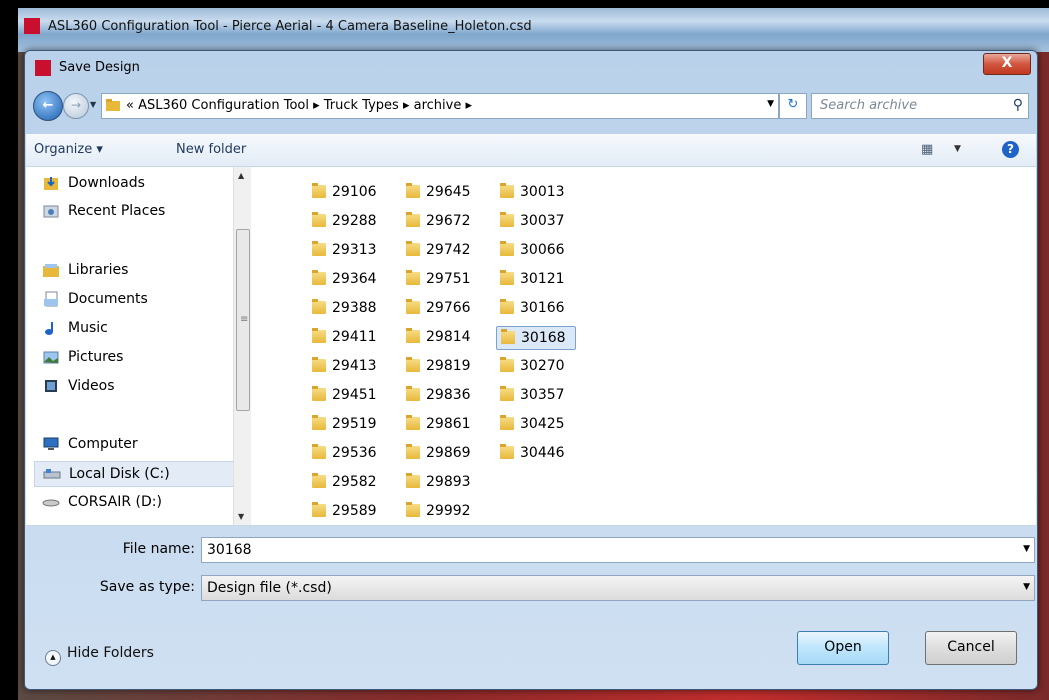 This screenshot has height=700, width=1049. I want to click on close-button: X, so click(1007, 64).